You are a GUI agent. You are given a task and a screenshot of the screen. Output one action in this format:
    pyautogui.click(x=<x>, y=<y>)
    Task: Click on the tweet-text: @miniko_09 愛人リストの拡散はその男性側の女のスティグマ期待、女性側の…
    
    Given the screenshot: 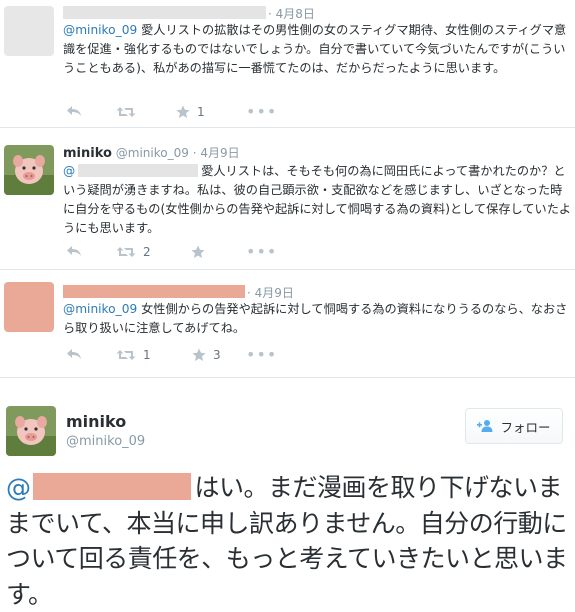 What is the action you would take?
    pyautogui.click(x=318, y=49)
    